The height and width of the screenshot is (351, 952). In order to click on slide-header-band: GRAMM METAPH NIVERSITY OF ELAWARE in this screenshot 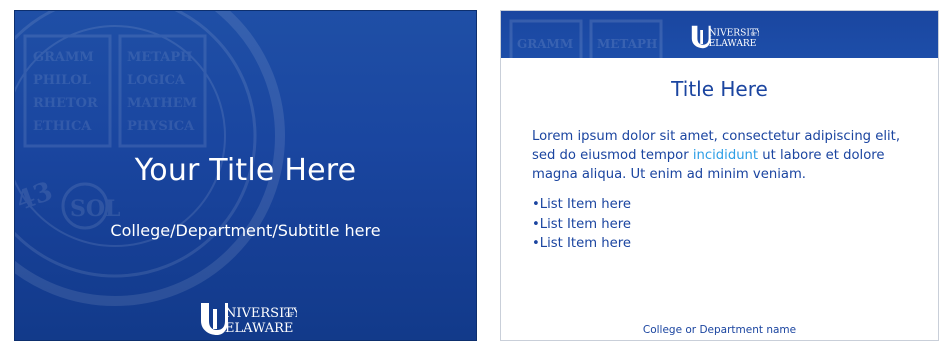, I will do `click(719, 34)`.